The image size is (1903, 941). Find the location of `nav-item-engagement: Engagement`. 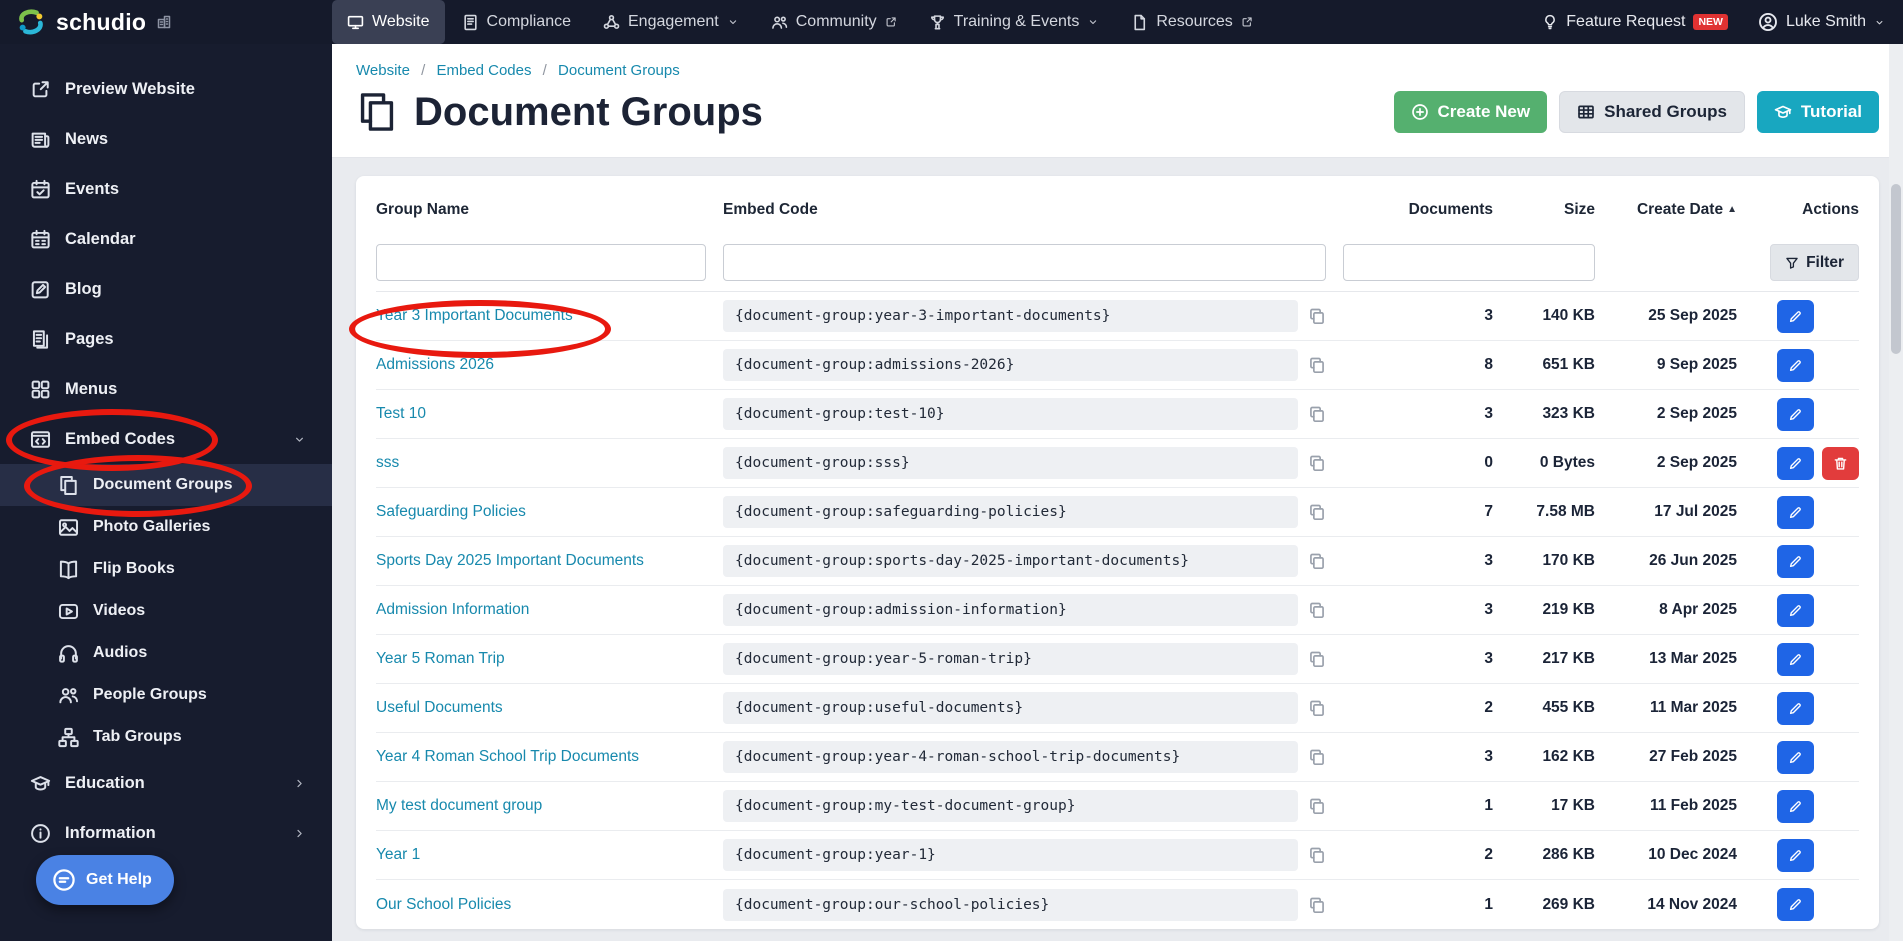

nav-item-engagement: Engagement is located at coordinates (671, 22).